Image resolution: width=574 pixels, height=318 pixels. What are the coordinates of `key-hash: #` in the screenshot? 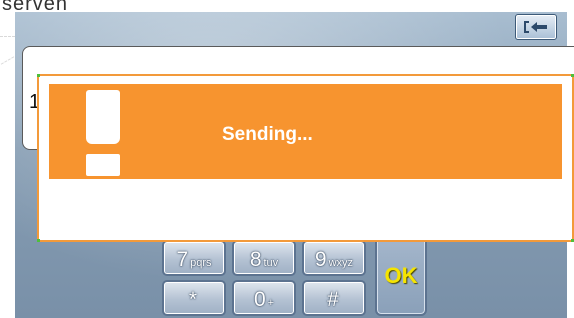 It's located at (334, 298).